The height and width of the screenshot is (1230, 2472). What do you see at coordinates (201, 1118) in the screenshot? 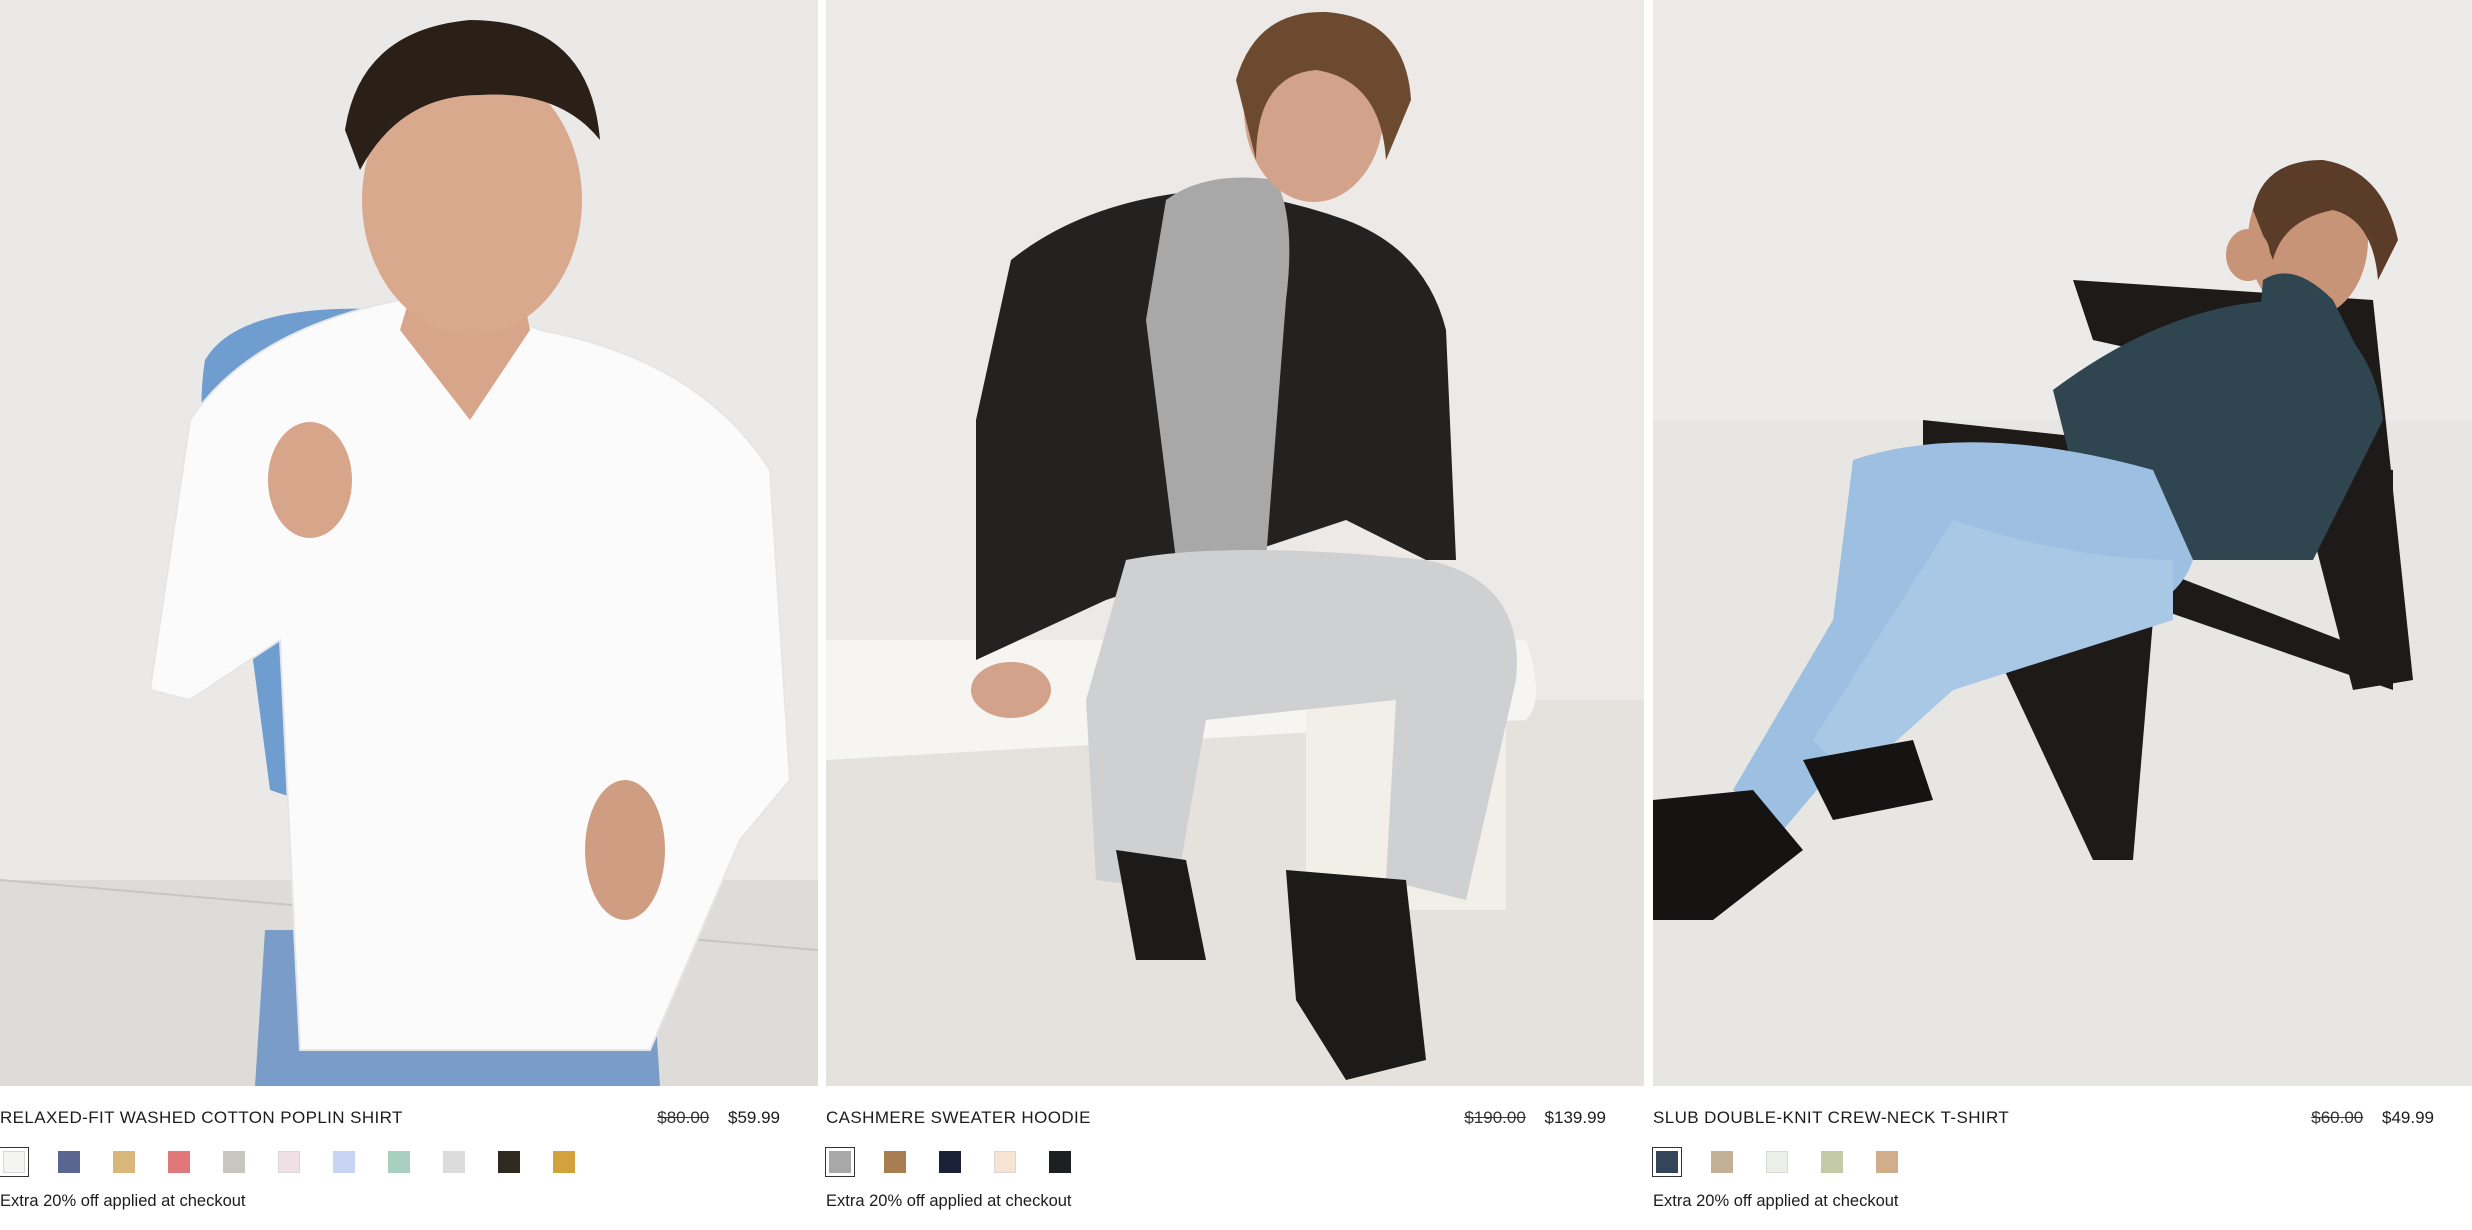
I see `product-name: RELAXED-FIT WASHED COTTON POPLIN SHIRT` at bounding box center [201, 1118].